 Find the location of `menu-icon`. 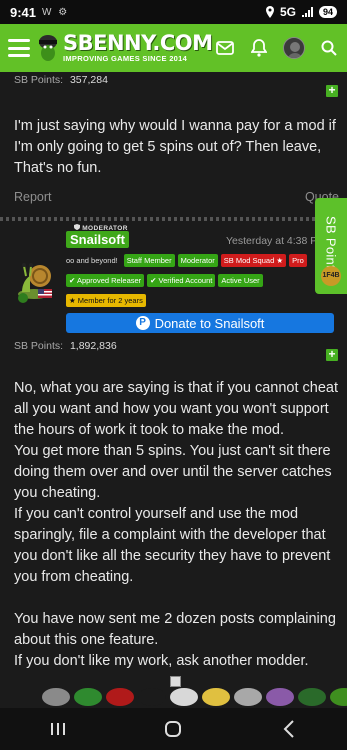

menu-icon is located at coordinates (19, 48).